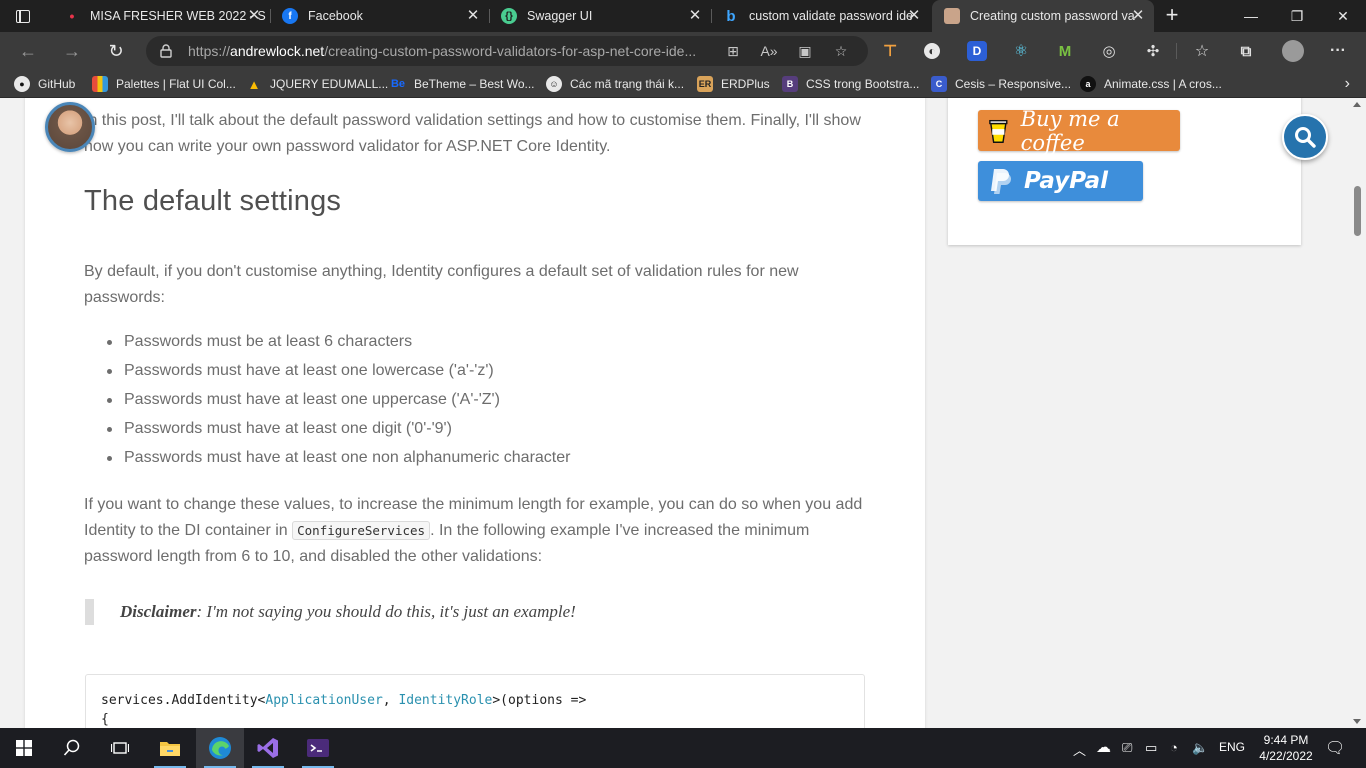  I want to click on scroll-up-arrow-icon, so click(1357, 104).